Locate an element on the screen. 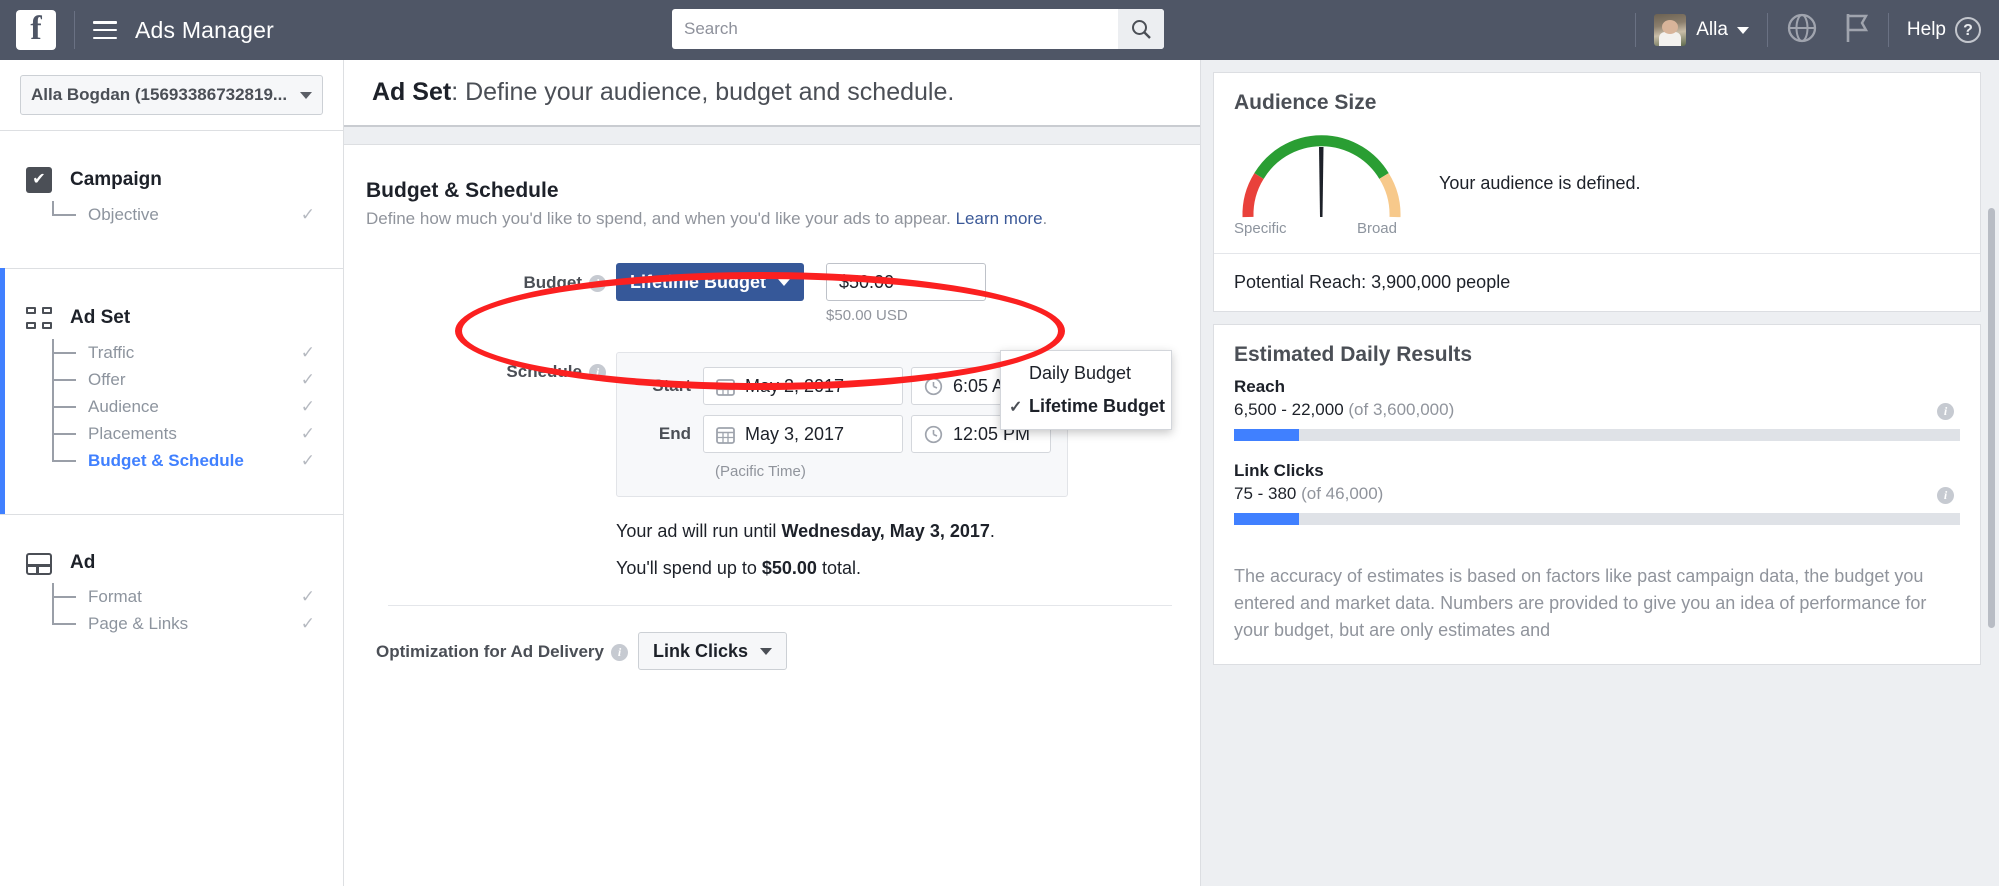 The image size is (1999, 886). sidebar-item-label: Placements is located at coordinates (132, 433).